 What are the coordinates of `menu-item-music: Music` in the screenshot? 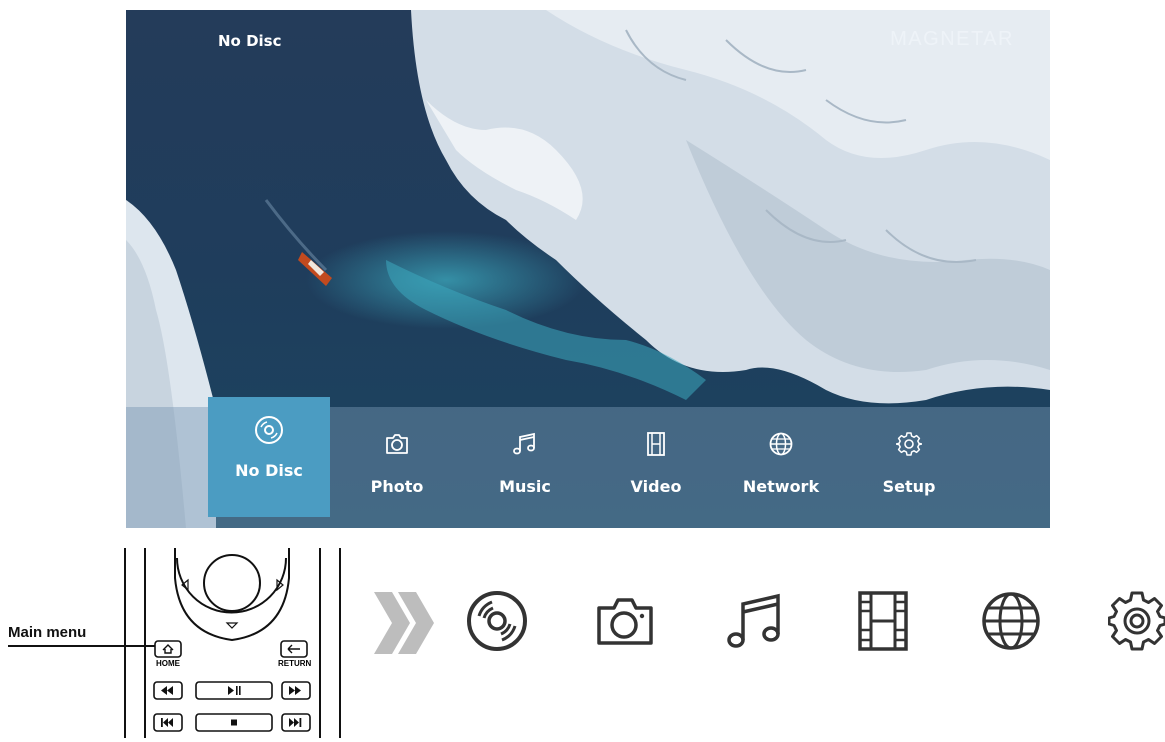 It's located at (525, 467).